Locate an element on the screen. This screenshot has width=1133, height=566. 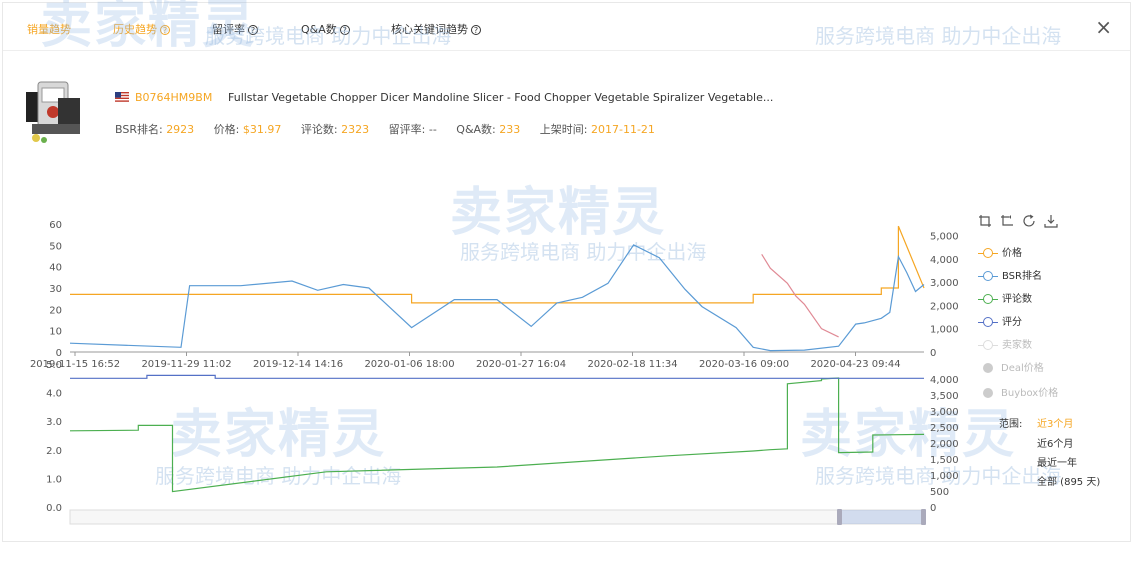
legend-item-sellers: 卖家数 is located at coordinates (1005, 343).